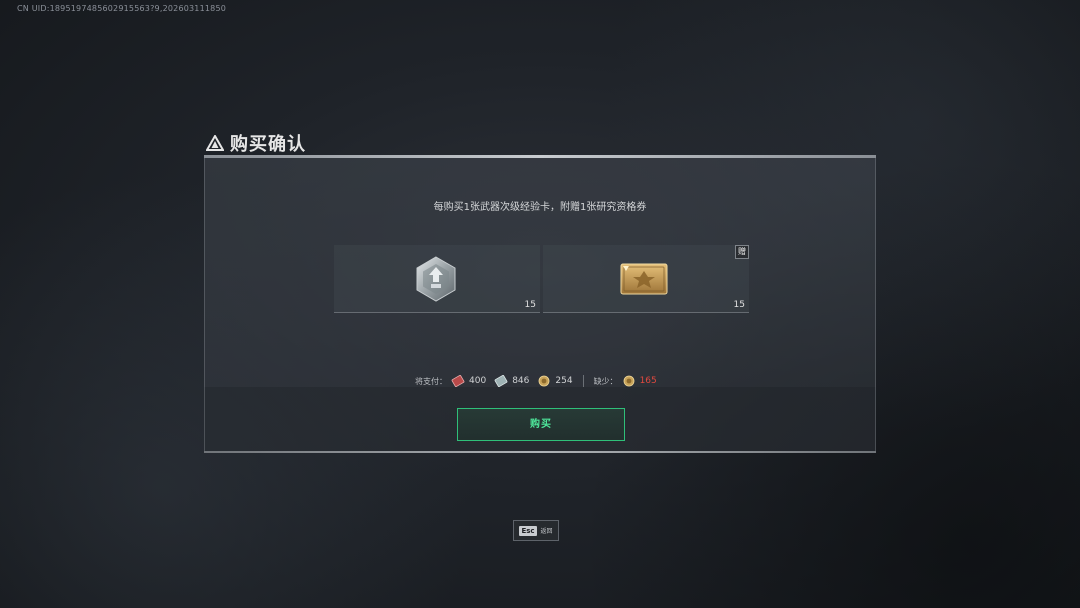  I want to click on shortage-label: 缺少：, so click(605, 381).